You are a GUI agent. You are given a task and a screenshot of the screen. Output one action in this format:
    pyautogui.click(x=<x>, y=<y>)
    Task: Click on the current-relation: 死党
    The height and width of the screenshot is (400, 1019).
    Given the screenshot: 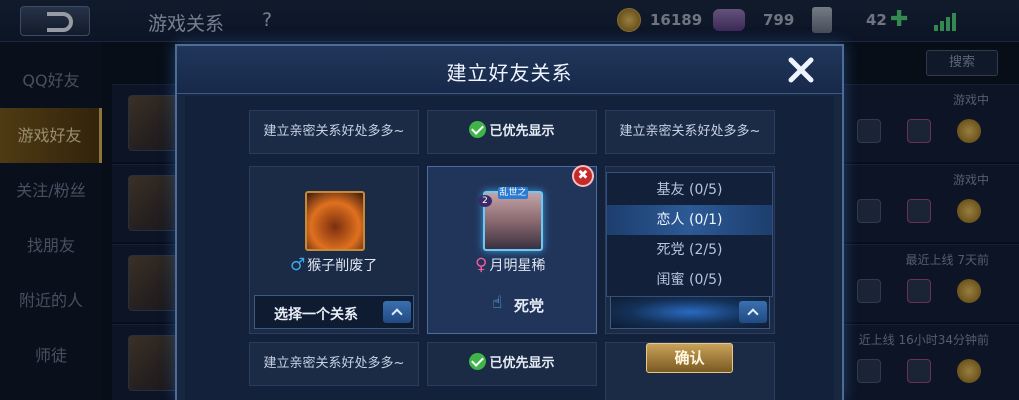 What is the action you would take?
    pyautogui.click(x=529, y=306)
    